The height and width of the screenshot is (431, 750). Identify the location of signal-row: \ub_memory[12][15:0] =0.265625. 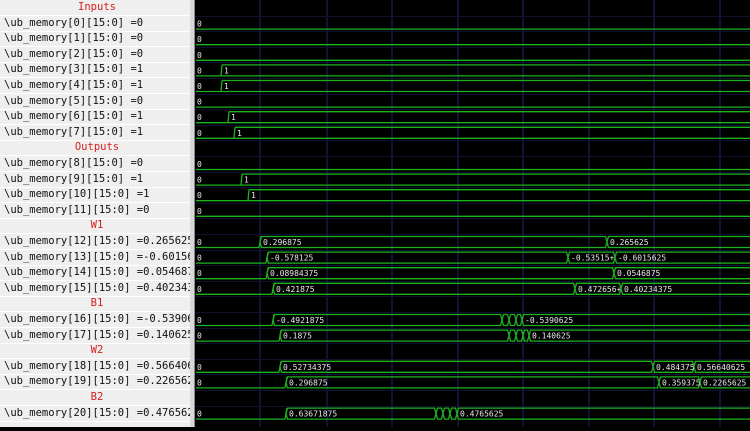
(95, 242).